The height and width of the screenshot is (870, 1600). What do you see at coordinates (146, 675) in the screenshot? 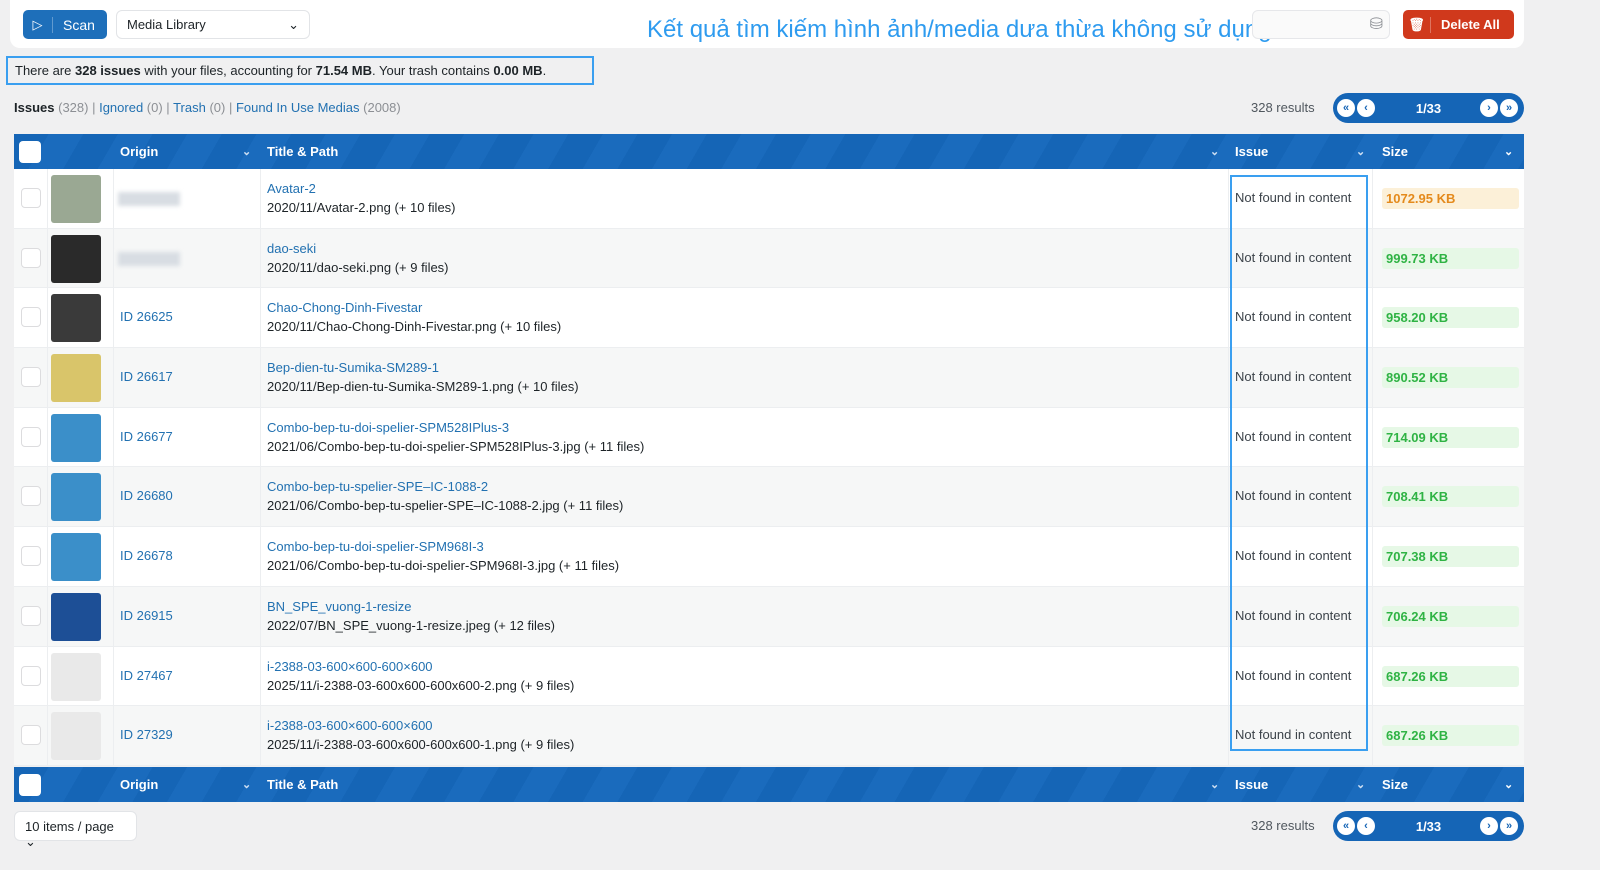
I see `origin-link: ID 27467` at bounding box center [146, 675].